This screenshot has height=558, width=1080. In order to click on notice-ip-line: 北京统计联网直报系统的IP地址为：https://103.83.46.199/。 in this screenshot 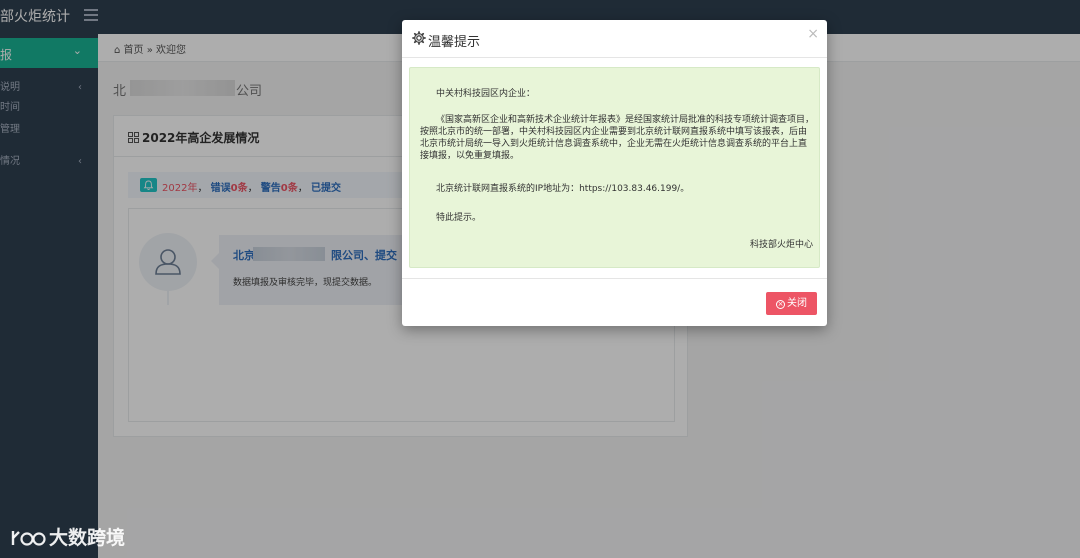, I will do `click(563, 189)`.